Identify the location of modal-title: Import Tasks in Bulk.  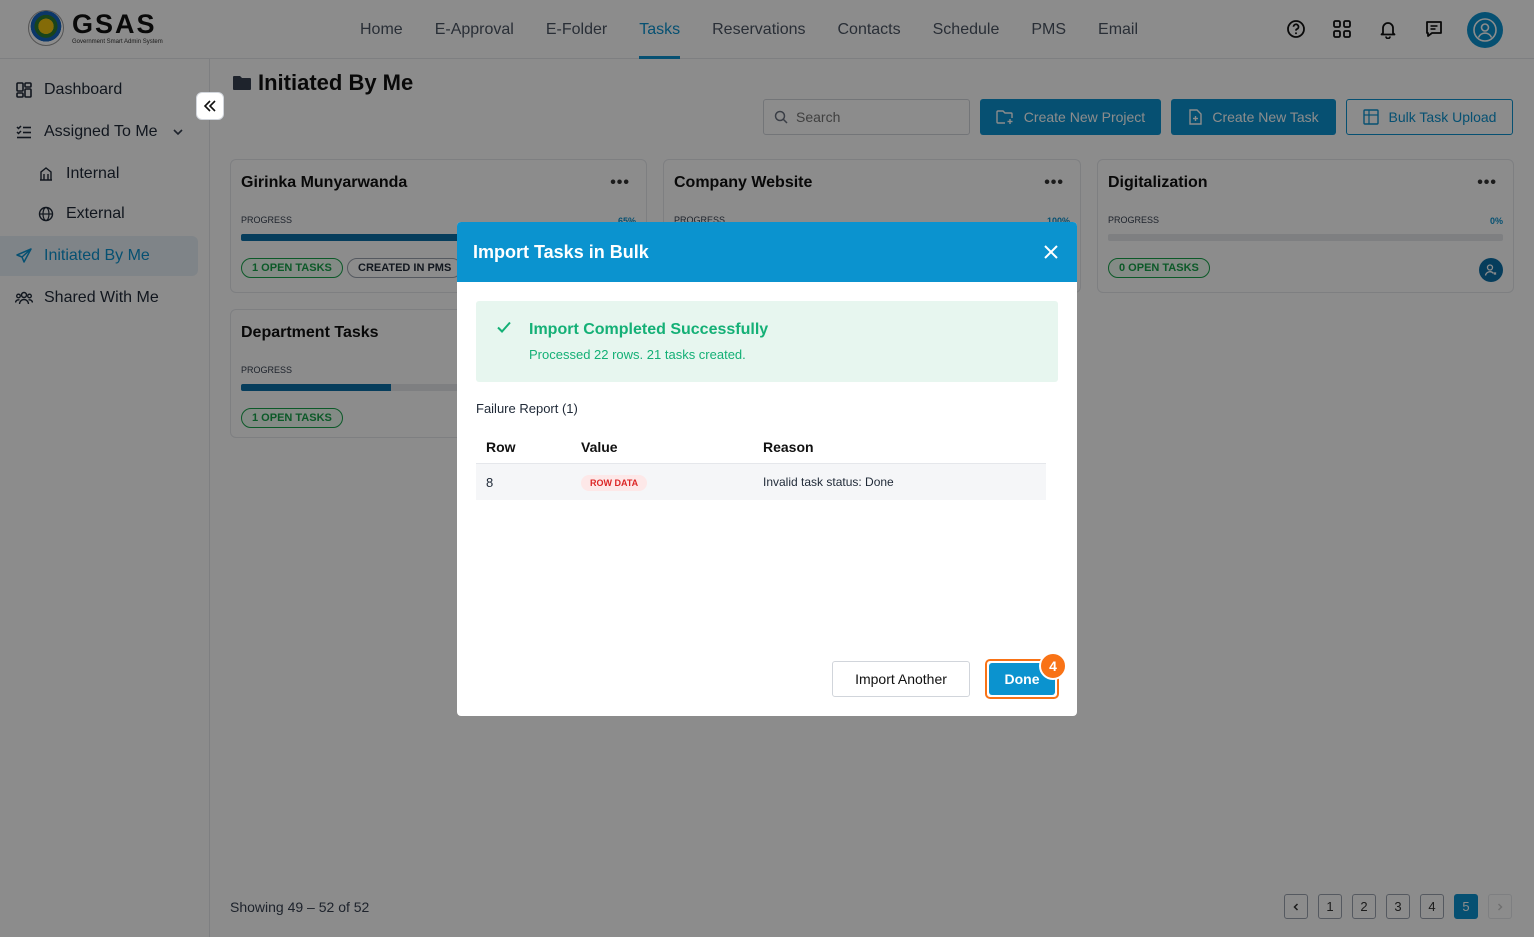
(561, 251).